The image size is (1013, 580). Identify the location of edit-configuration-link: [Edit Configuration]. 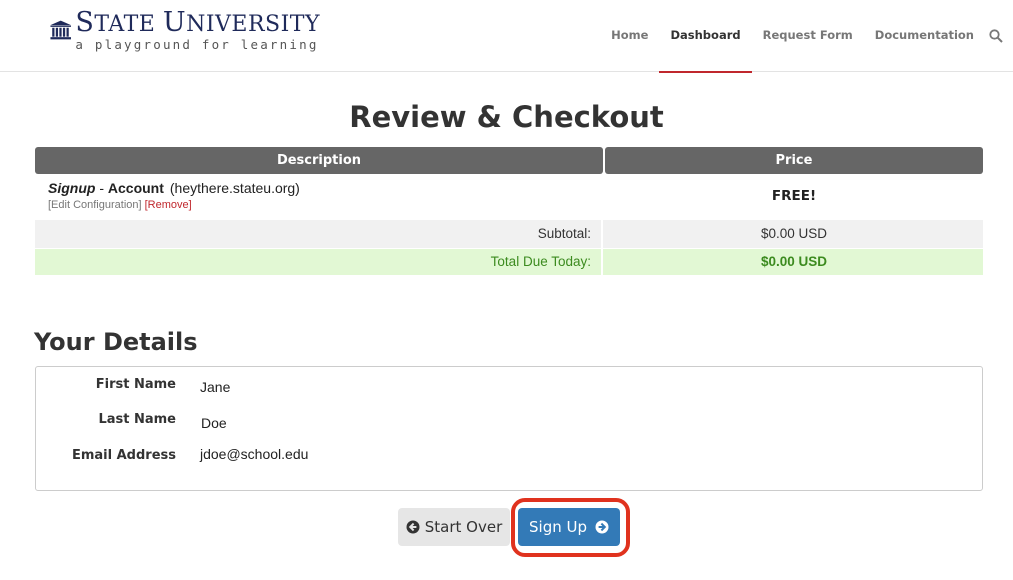
(95, 205).